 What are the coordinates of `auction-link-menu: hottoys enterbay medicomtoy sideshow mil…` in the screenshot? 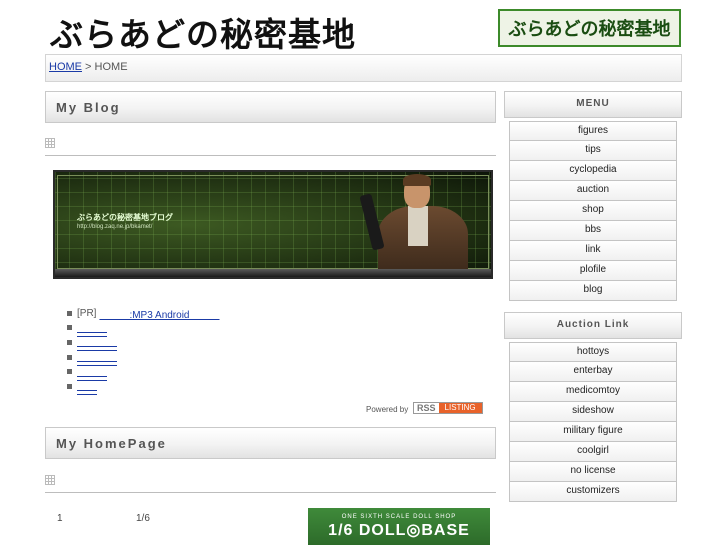 It's located at (593, 422).